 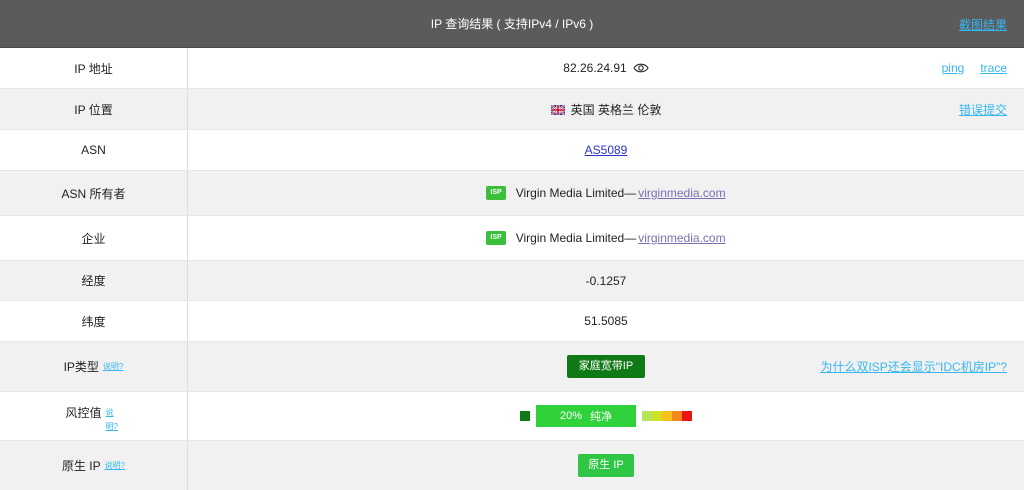 I want to click on risk-scale, so click(x=667, y=416).